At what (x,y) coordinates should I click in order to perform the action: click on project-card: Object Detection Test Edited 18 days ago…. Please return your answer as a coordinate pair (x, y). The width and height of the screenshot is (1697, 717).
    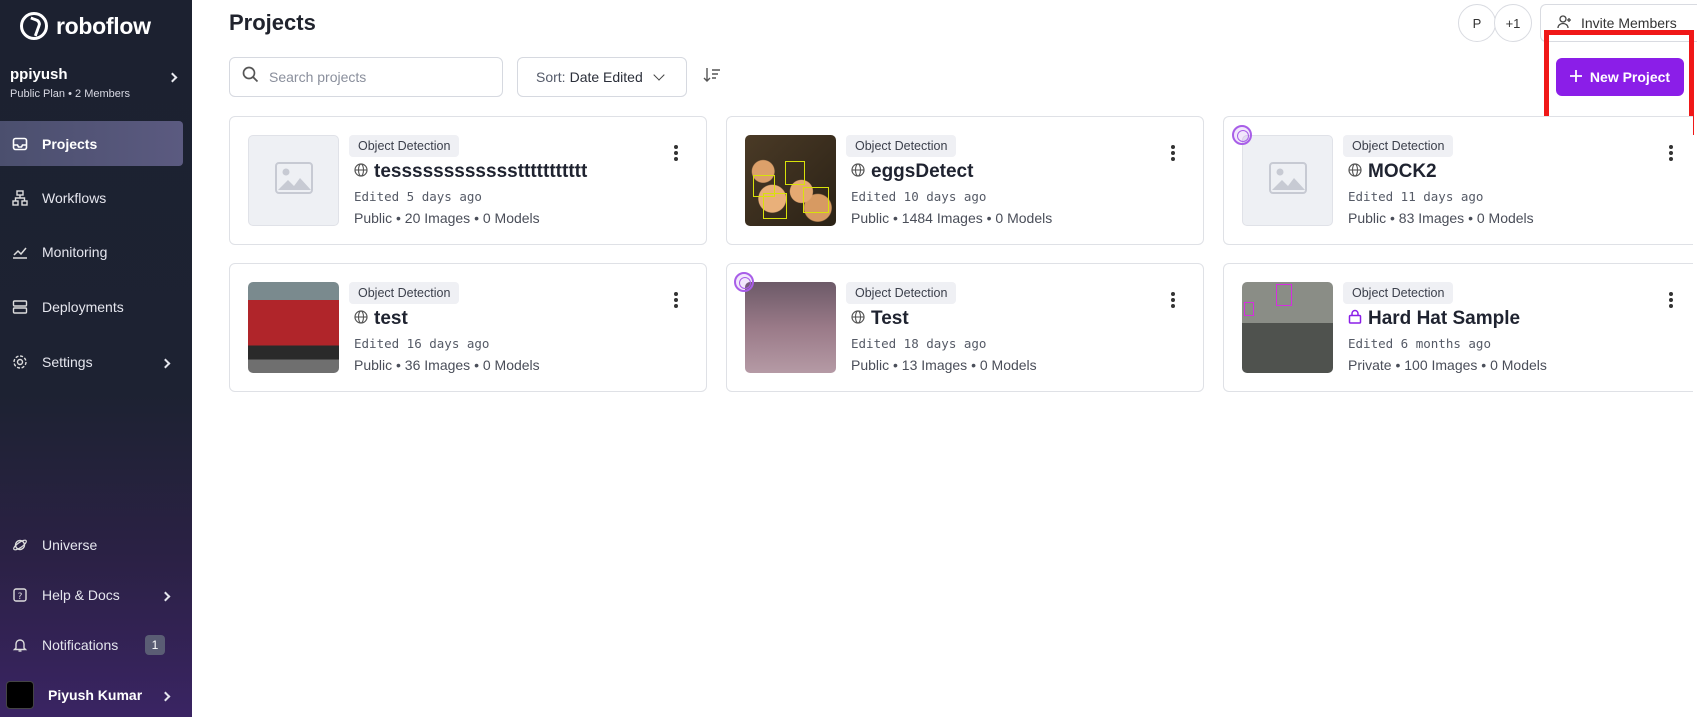
    Looking at the image, I should click on (965, 327).